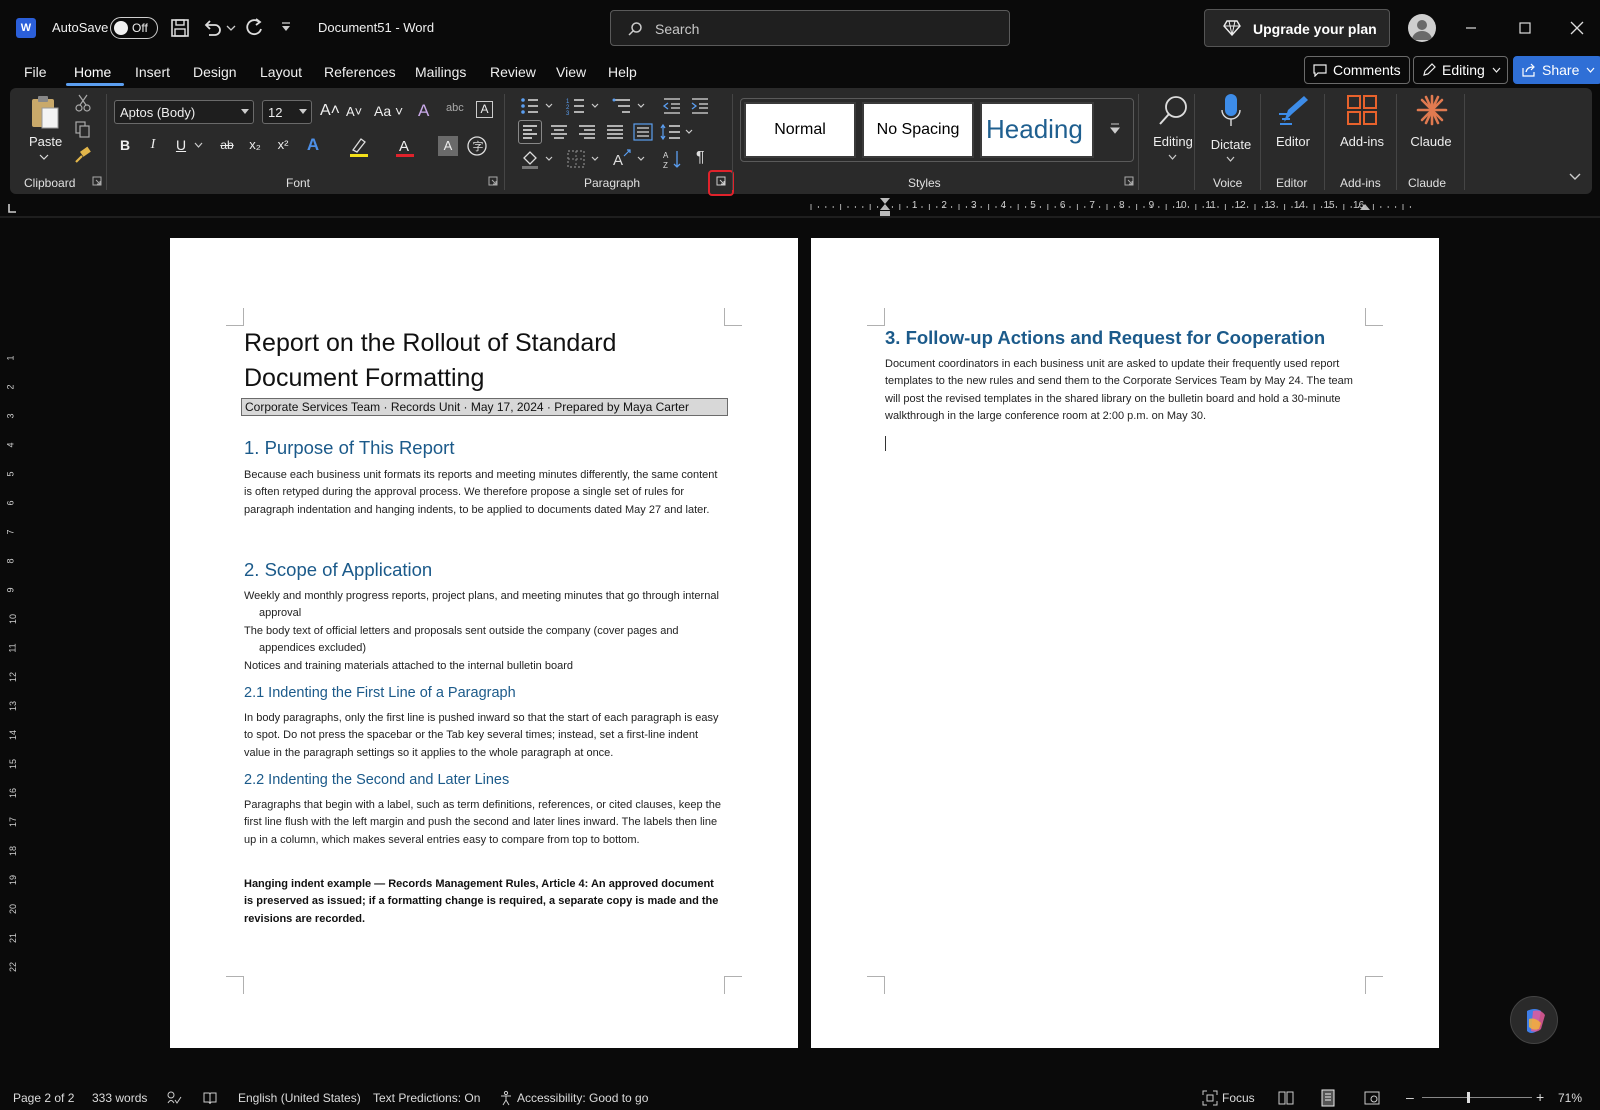 The height and width of the screenshot is (1110, 1600). Describe the element at coordinates (587, 132) in the screenshot. I see `align-right-icon` at that location.